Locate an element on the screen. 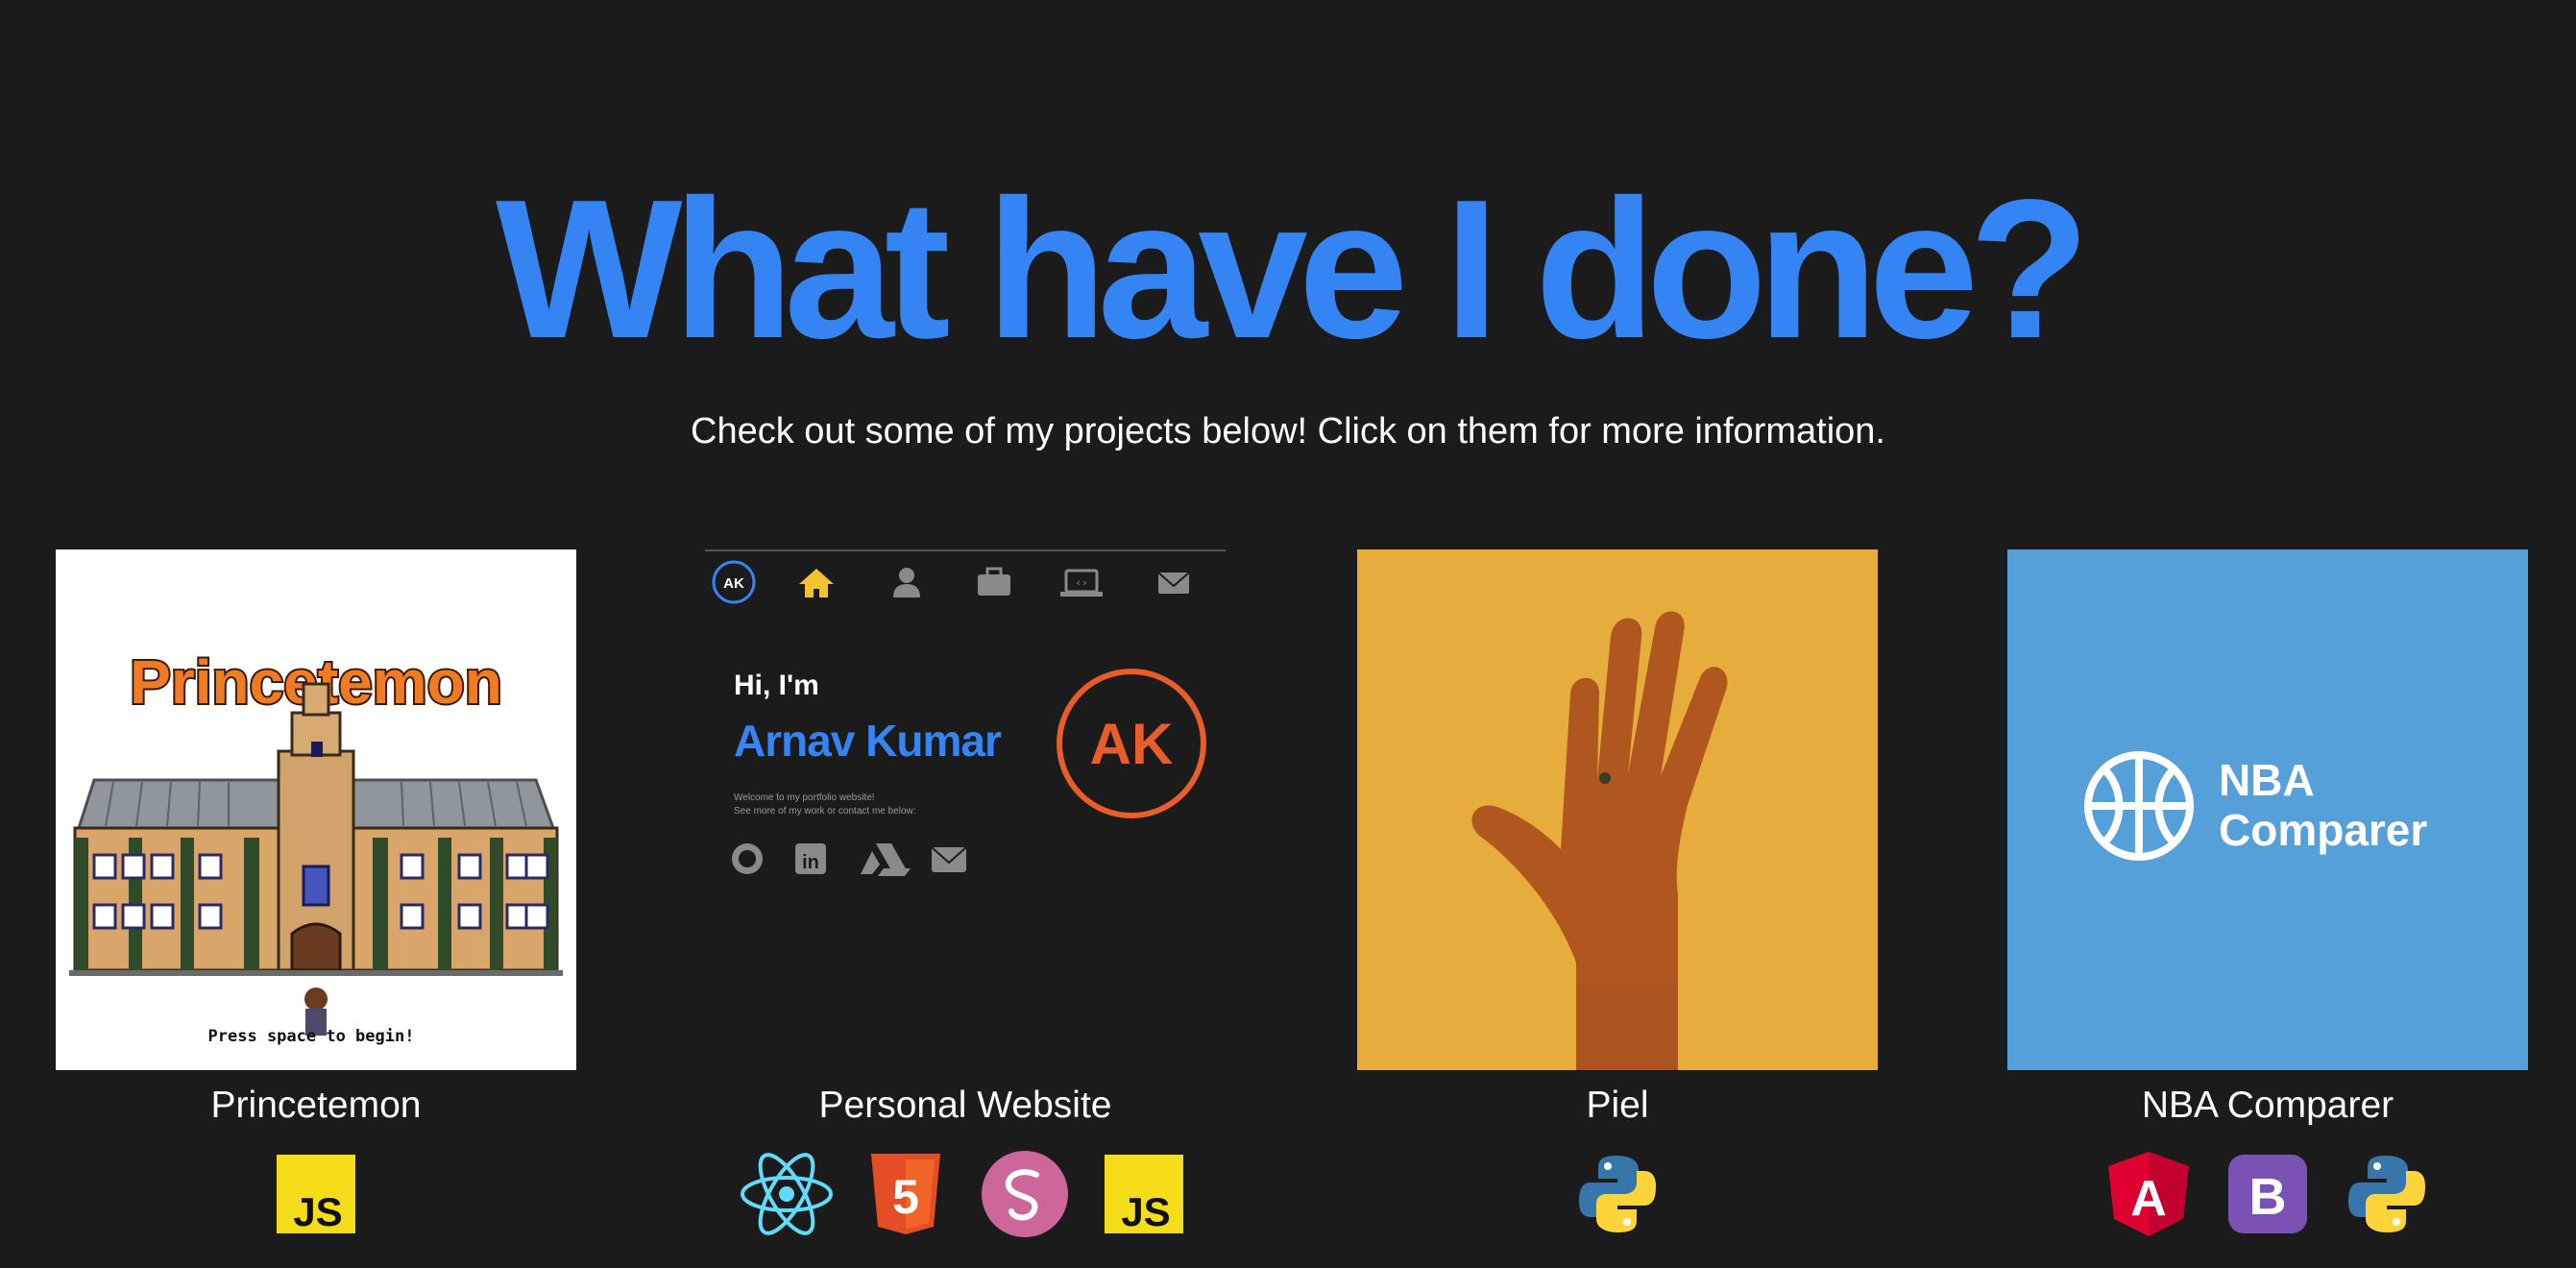 This screenshot has width=2576, height=1268. princetemon-caption: Press space to begin! is located at coordinates (311, 1036).